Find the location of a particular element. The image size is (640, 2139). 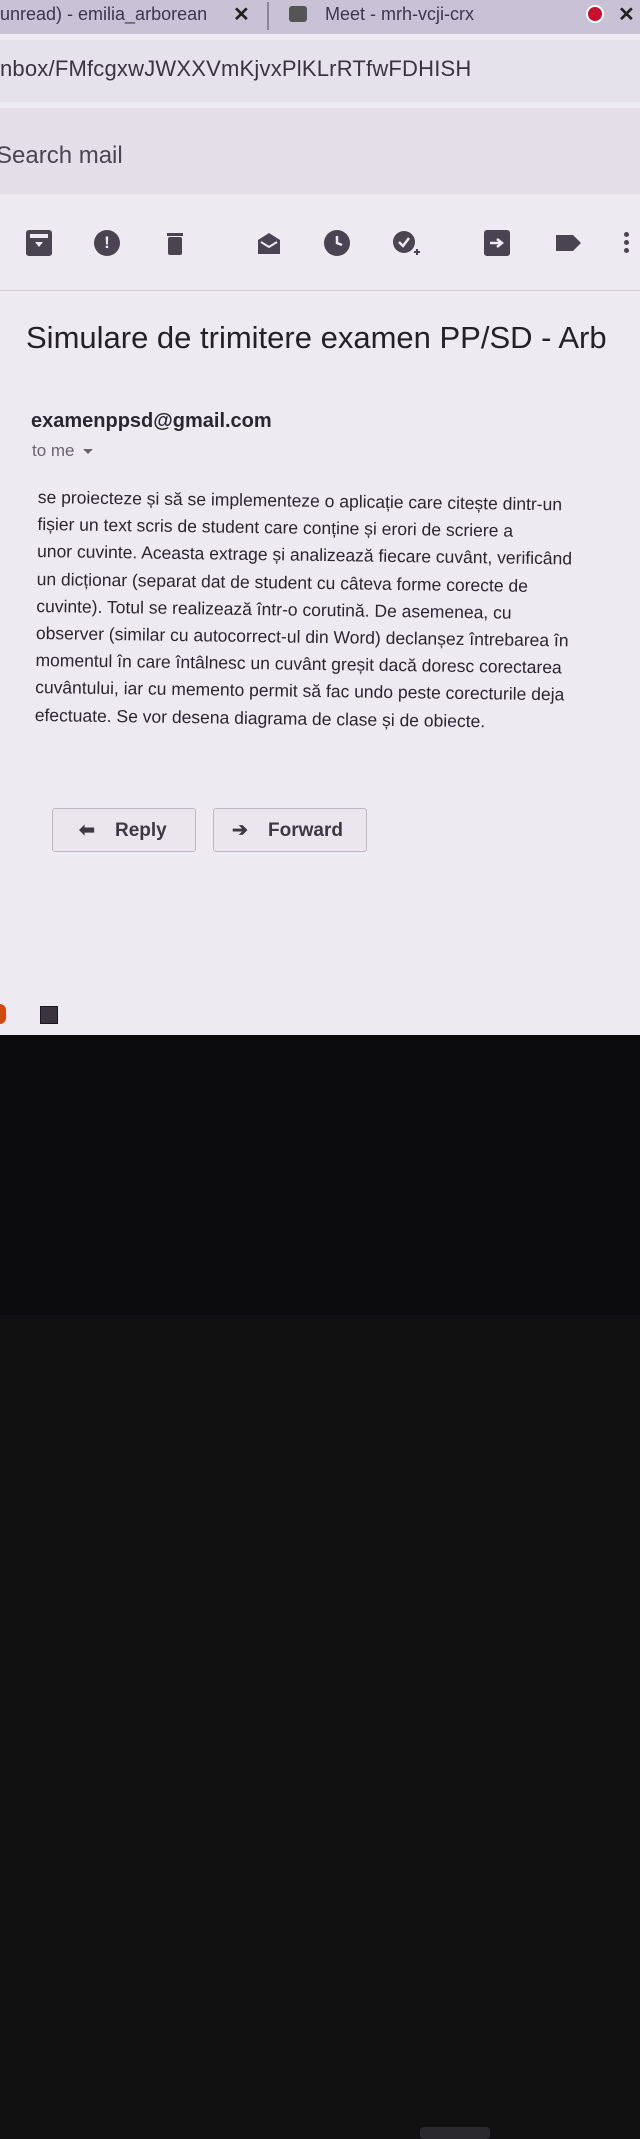

mark-unread-icon is located at coordinates (269, 243).